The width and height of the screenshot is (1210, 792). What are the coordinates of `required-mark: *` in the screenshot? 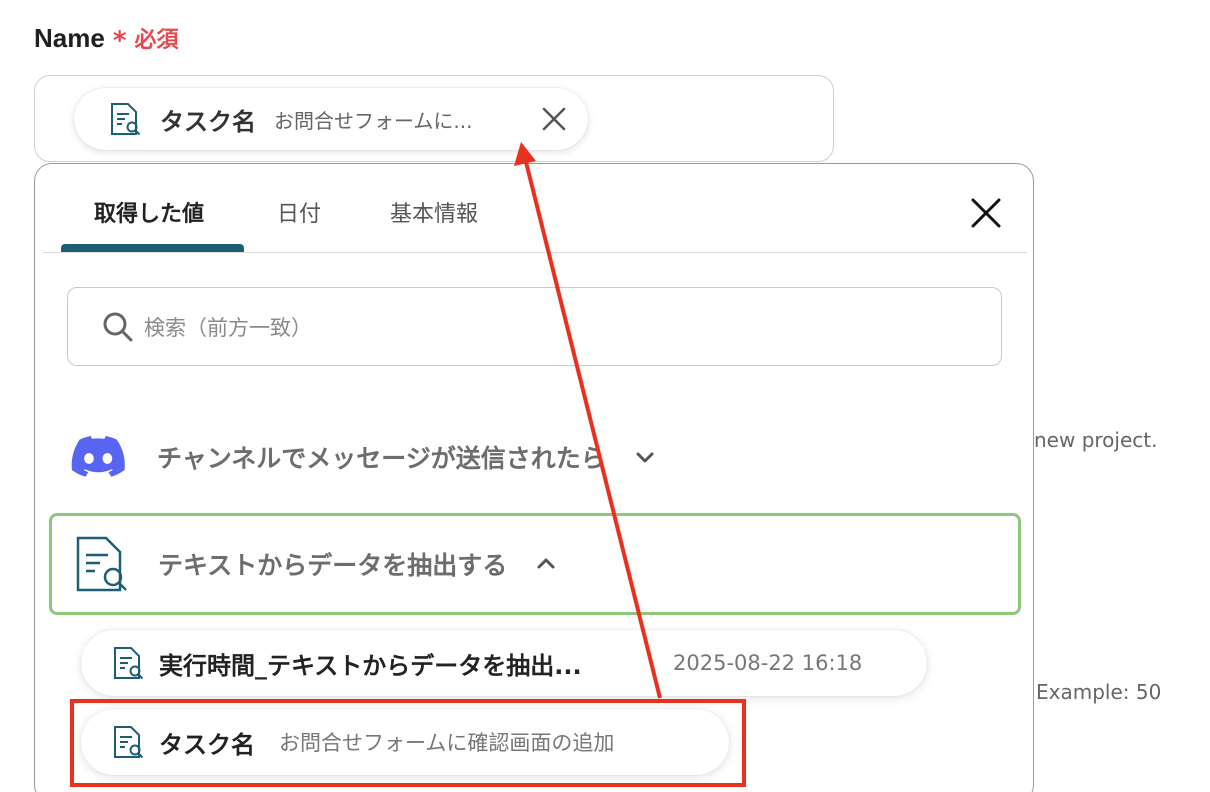 It's located at (119, 41).